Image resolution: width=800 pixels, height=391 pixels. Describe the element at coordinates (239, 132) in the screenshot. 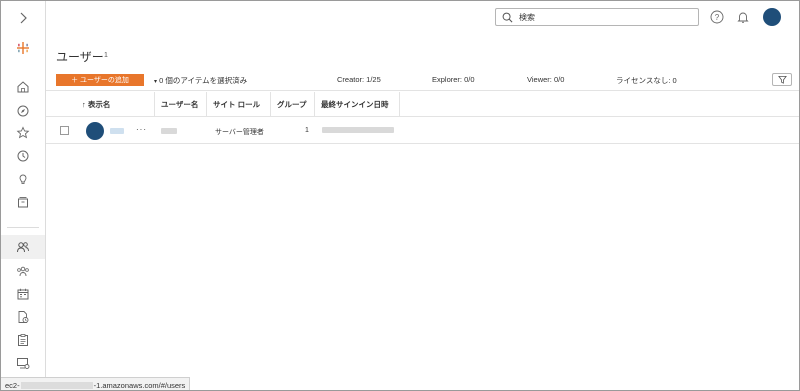

I see `site-role-cell: サーバー管理者` at that location.